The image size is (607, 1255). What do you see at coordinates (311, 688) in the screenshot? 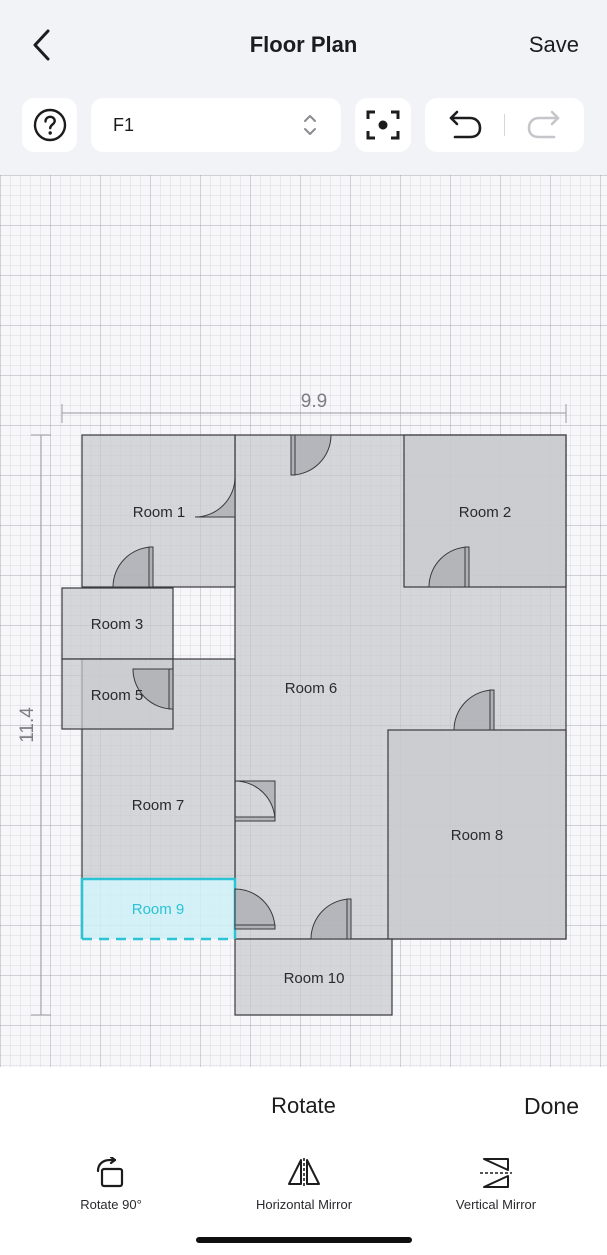
I see `room-6-label: Room 6` at bounding box center [311, 688].